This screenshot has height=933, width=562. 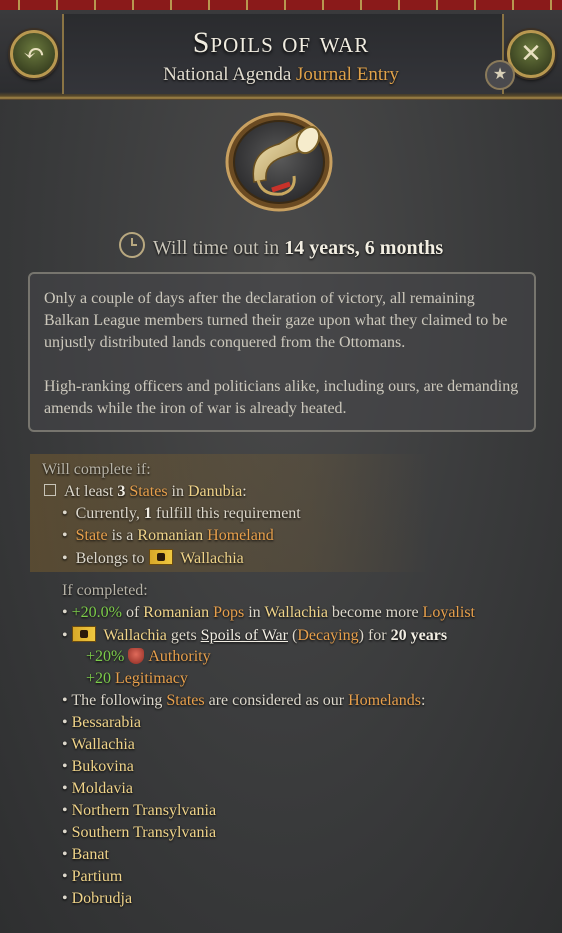 What do you see at coordinates (131, 245) in the screenshot?
I see `clock-icon` at bounding box center [131, 245].